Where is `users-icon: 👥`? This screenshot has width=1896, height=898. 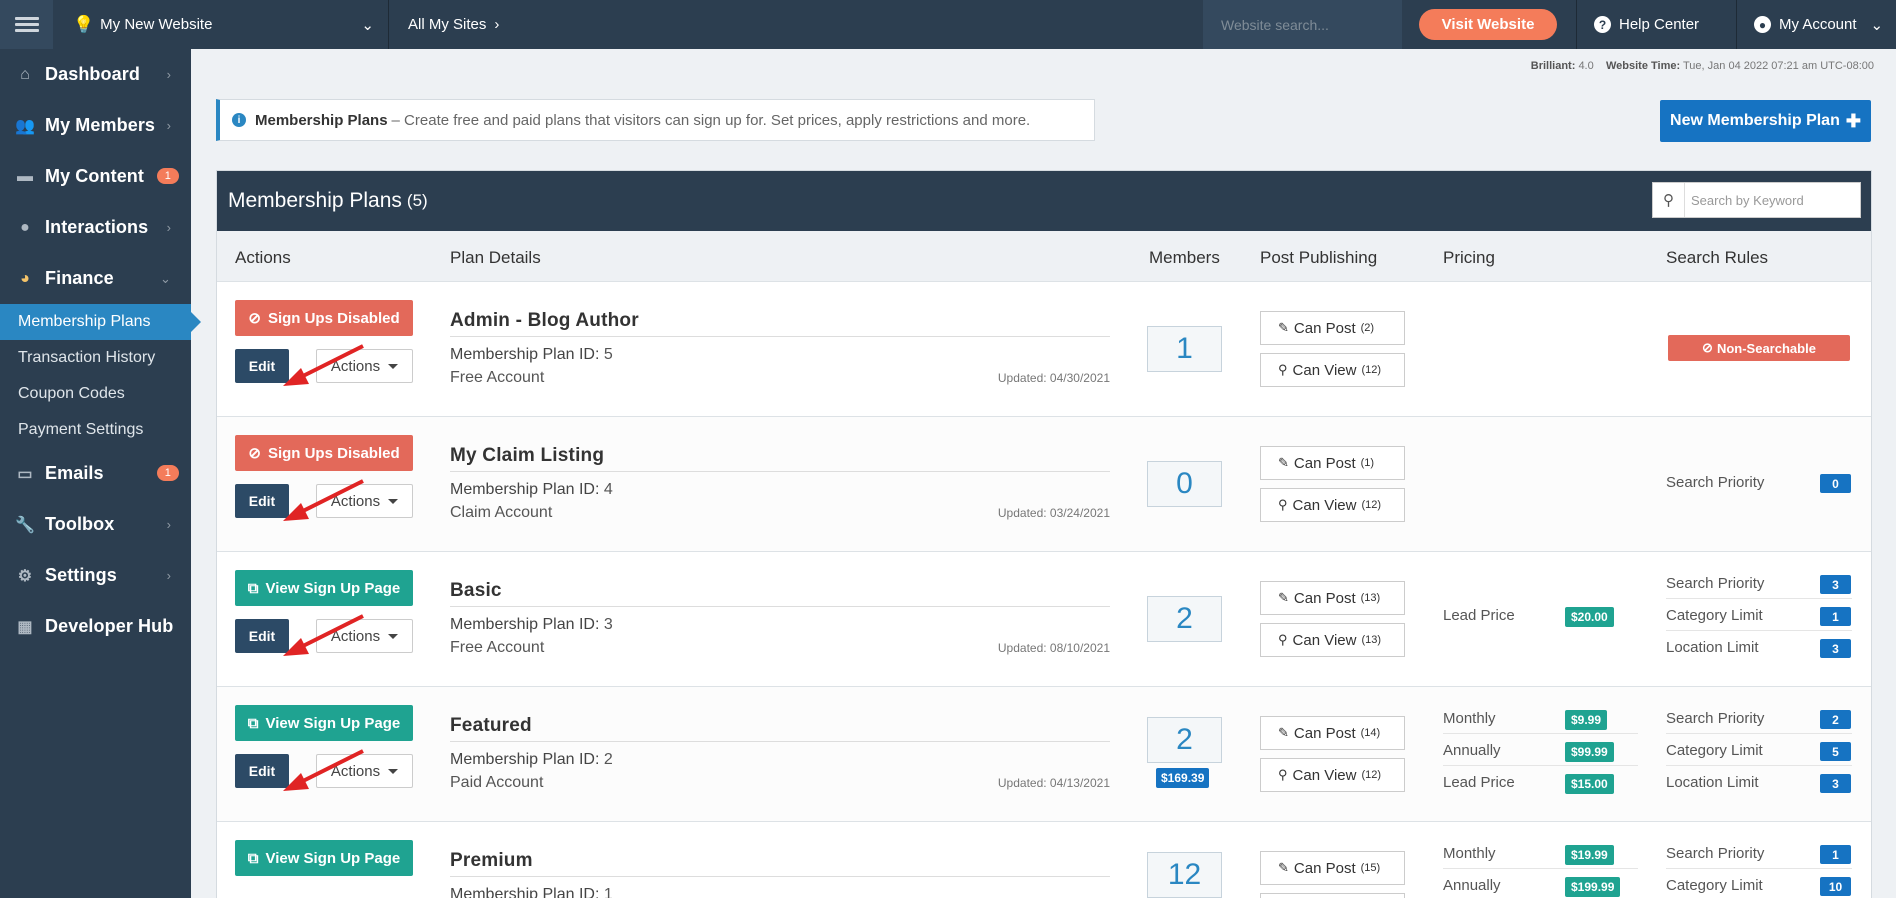
users-icon: 👥 is located at coordinates (25, 126).